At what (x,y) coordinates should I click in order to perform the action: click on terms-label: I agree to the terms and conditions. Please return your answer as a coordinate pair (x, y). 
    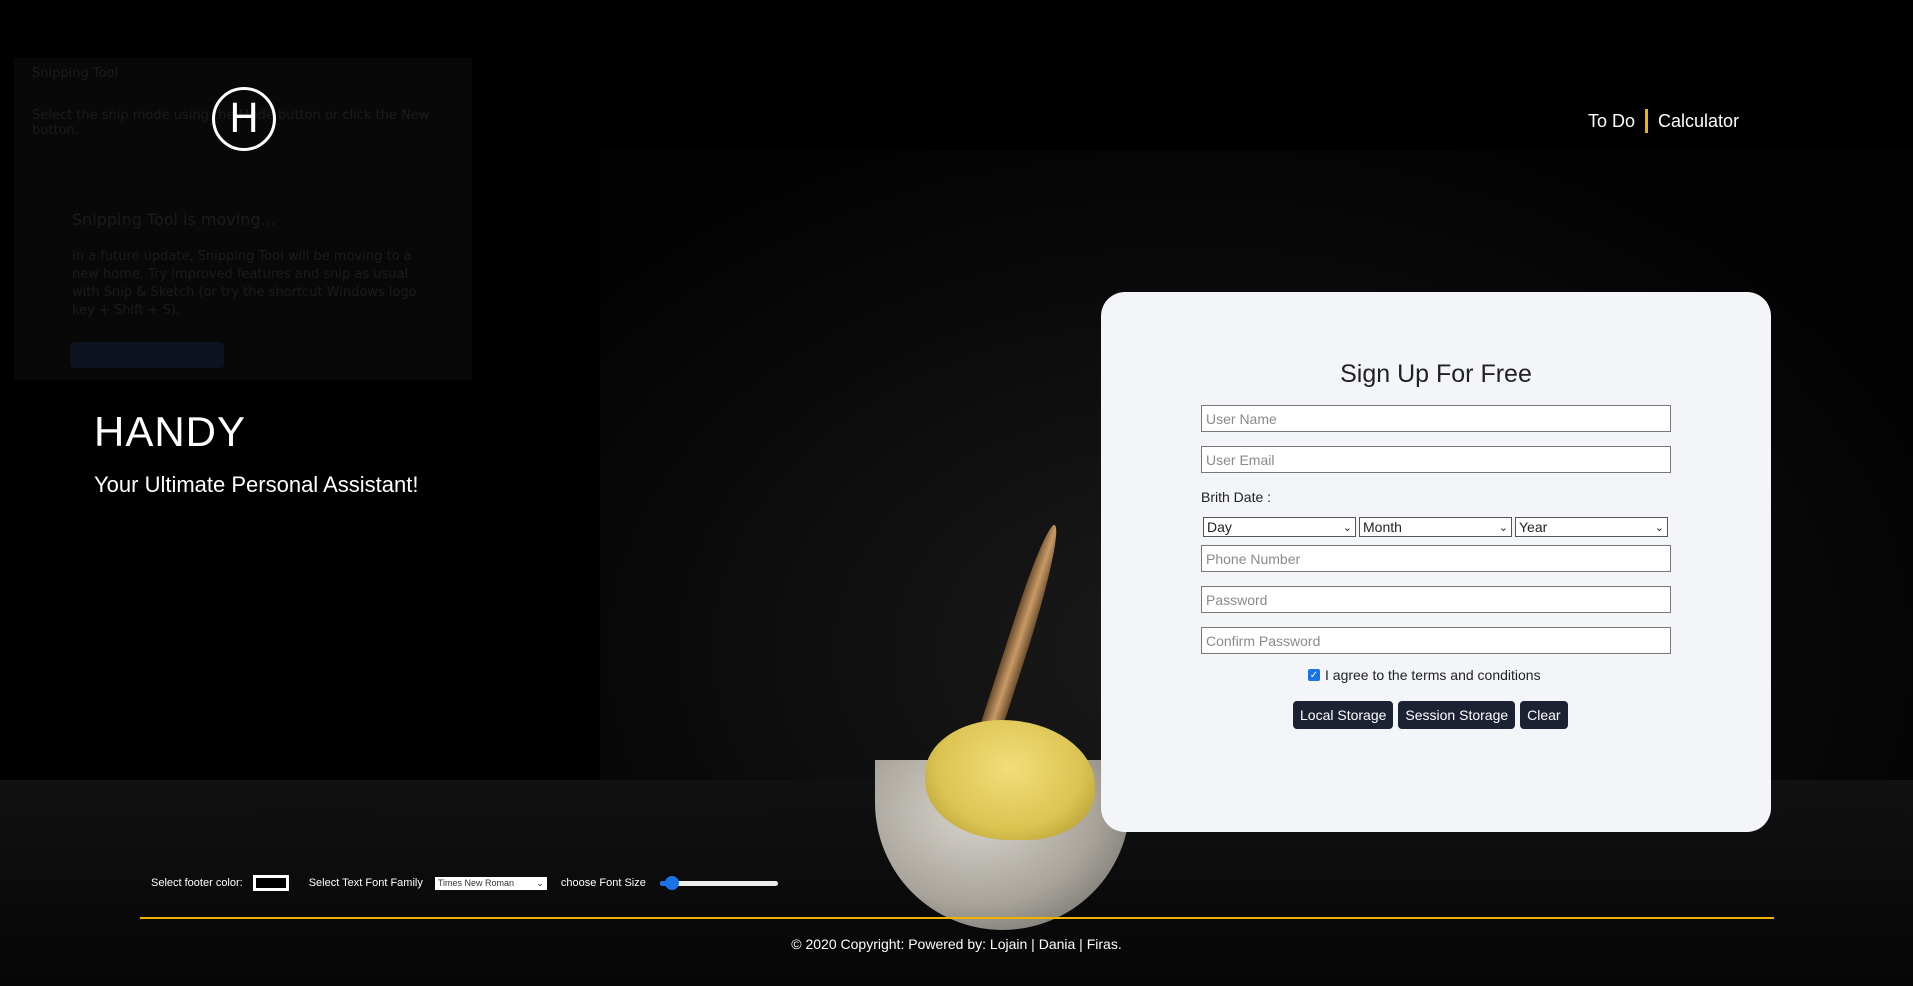
    Looking at the image, I should click on (1433, 675).